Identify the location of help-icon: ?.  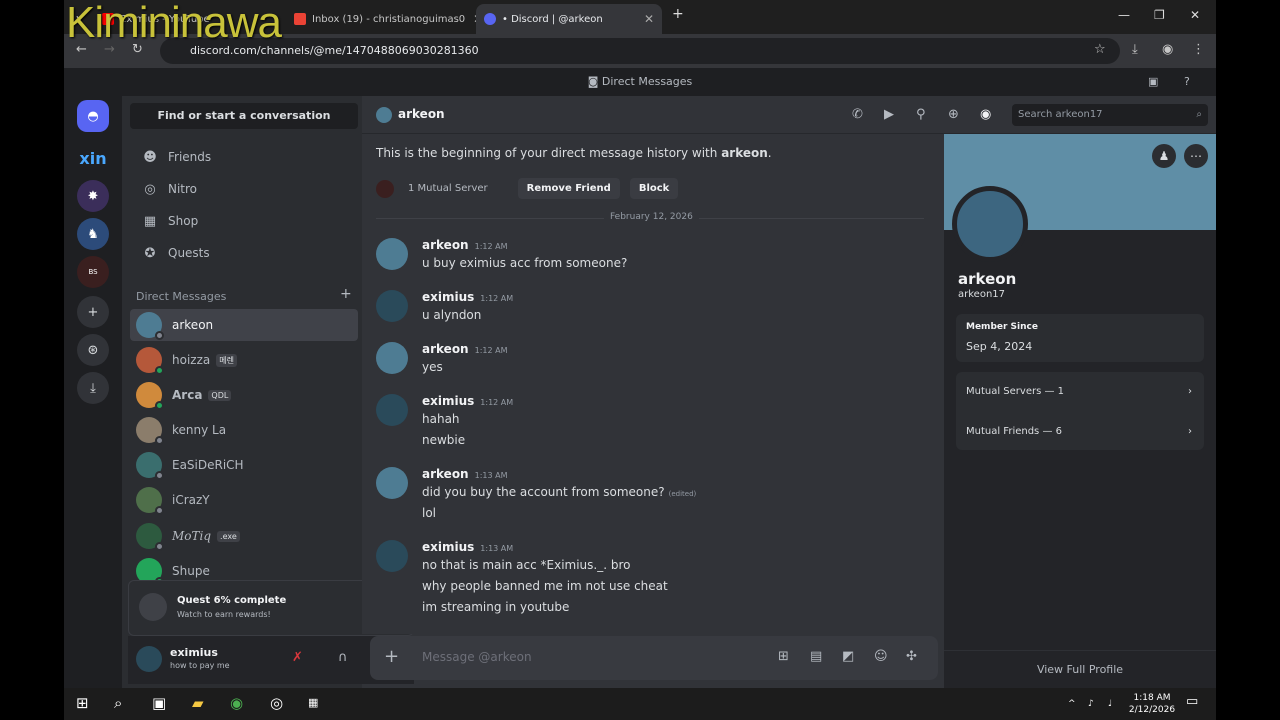
(1187, 82).